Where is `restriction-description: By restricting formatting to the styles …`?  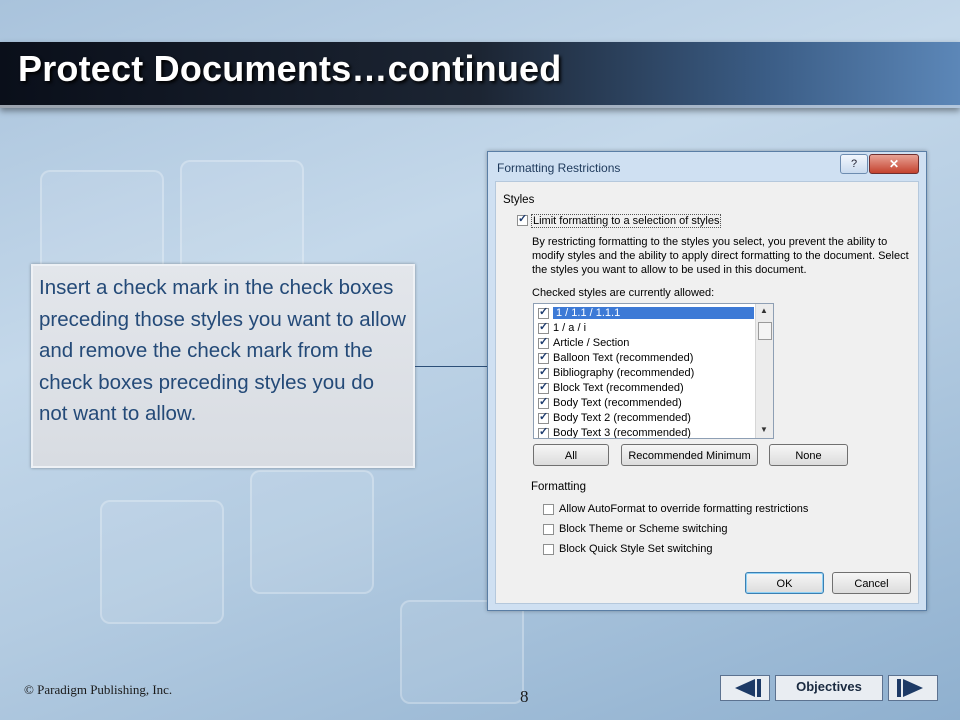
restriction-description: By restricting formatting to the styles … is located at coordinates (720, 256).